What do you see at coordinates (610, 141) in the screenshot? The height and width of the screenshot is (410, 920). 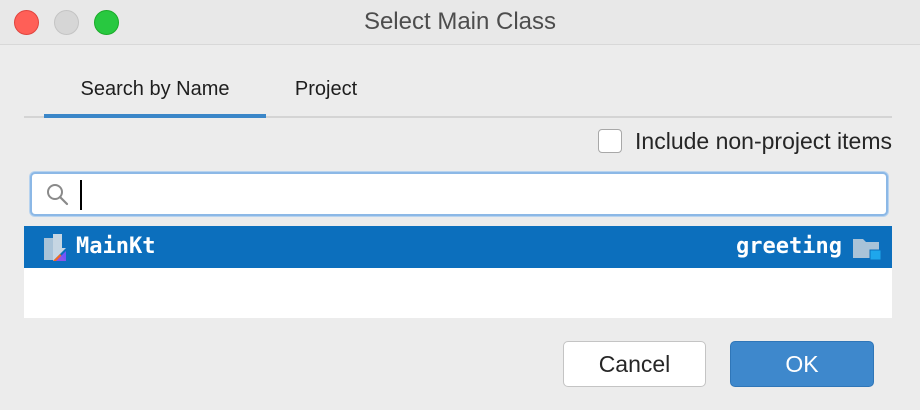 I see `include-non-project-checkbox` at bounding box center [610, 141].